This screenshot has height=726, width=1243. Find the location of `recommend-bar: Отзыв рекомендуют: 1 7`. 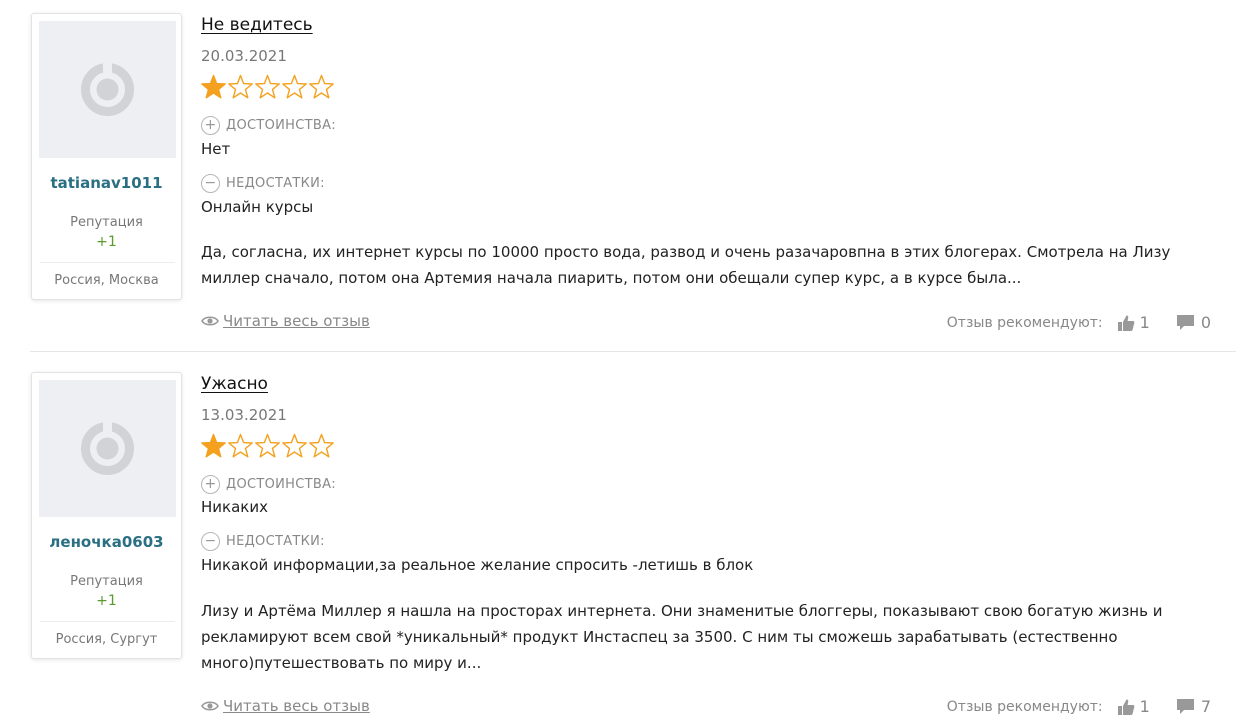

recommend-bar: Отзыв рекомендуют: 1 7 is located at coordinates (1079, 706).